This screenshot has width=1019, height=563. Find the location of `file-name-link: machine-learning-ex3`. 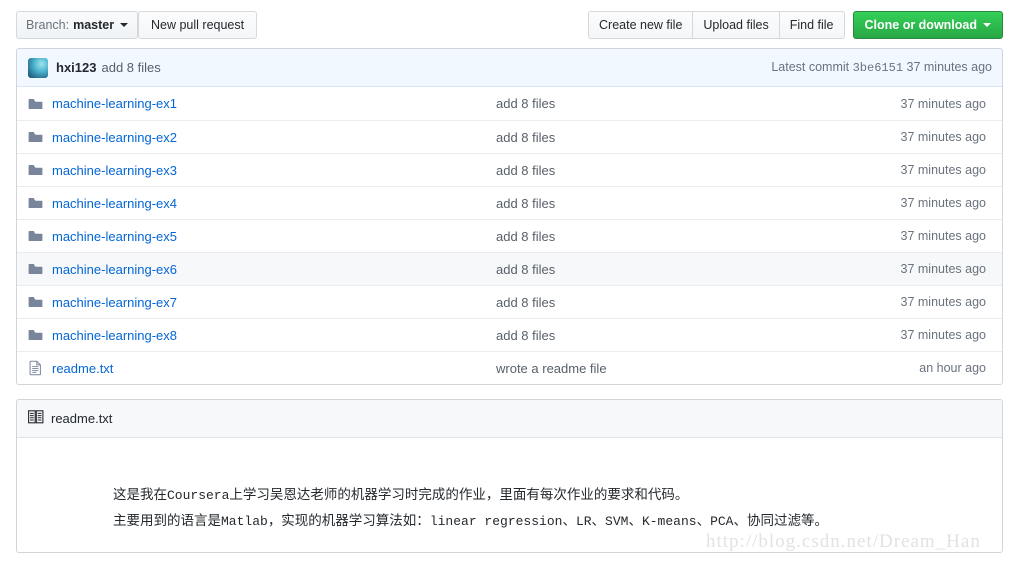

file-name-link: machine-learning-ex3 is located at coordinates (114, 170).